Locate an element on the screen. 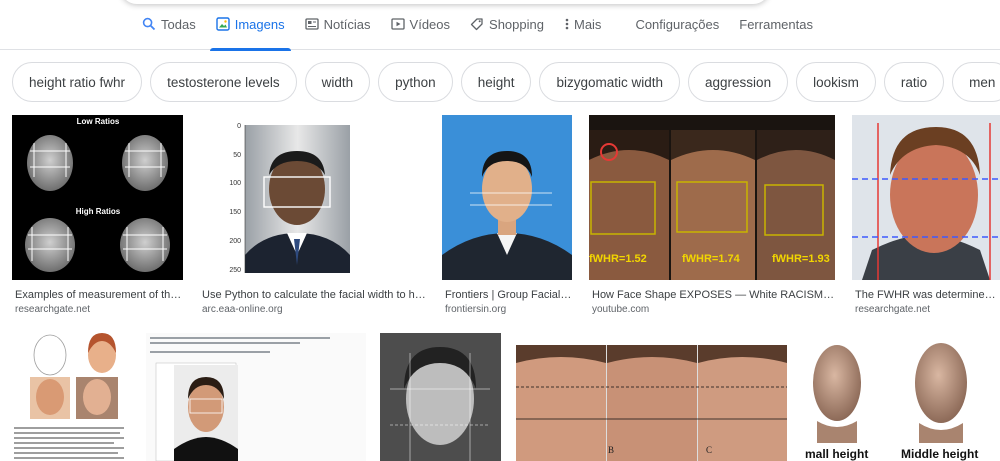  tab-more-label: Mais is located at coordinates (587, 24).